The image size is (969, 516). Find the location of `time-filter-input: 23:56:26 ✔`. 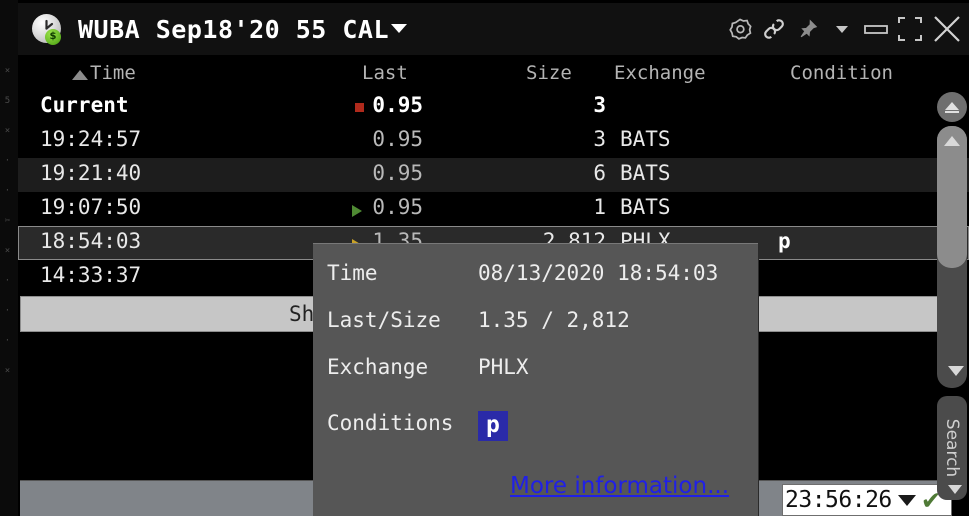

time-filter-input: 23:56:26 ✔ is located at coordinates (867, 500).